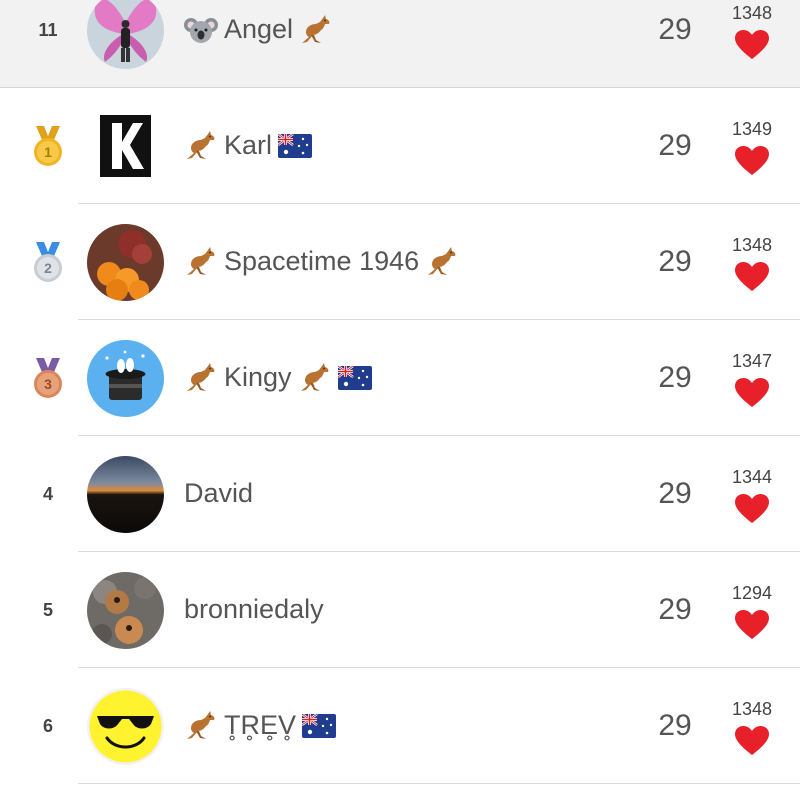 This screenshot has height=801, width=800. What do you see at coordinates (400, 44) in the screenshot?
I see `current-user-row: 11 Angel 29 1348` at bounding box center [400, 44].